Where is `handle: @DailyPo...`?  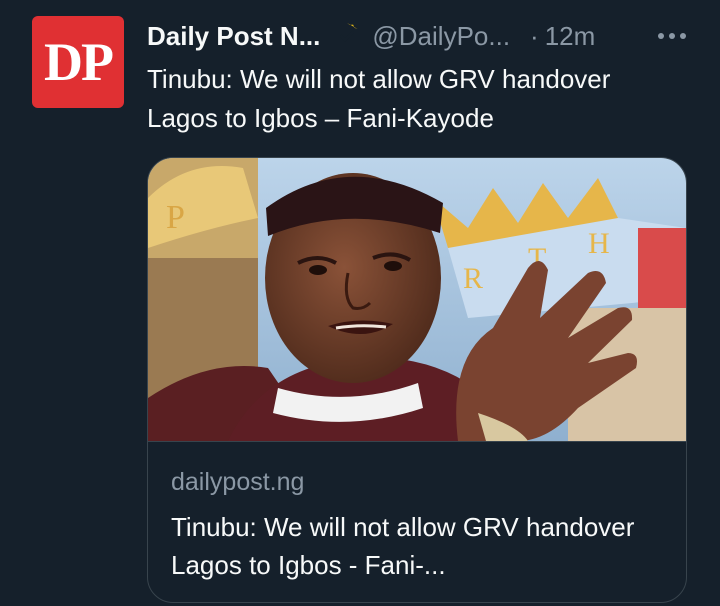 handle: @DailyPo... is located at coordinates (441, 36).